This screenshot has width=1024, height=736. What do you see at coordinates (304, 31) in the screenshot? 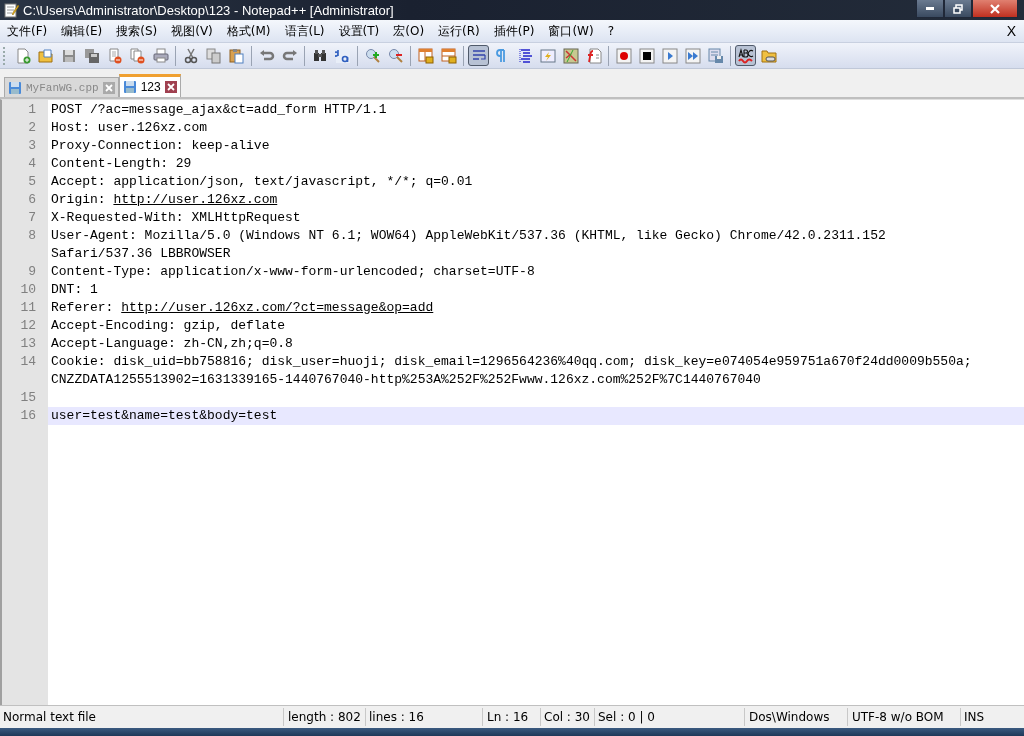
I see `menu-item: 语言(L)` at bounding box center [304, 31].